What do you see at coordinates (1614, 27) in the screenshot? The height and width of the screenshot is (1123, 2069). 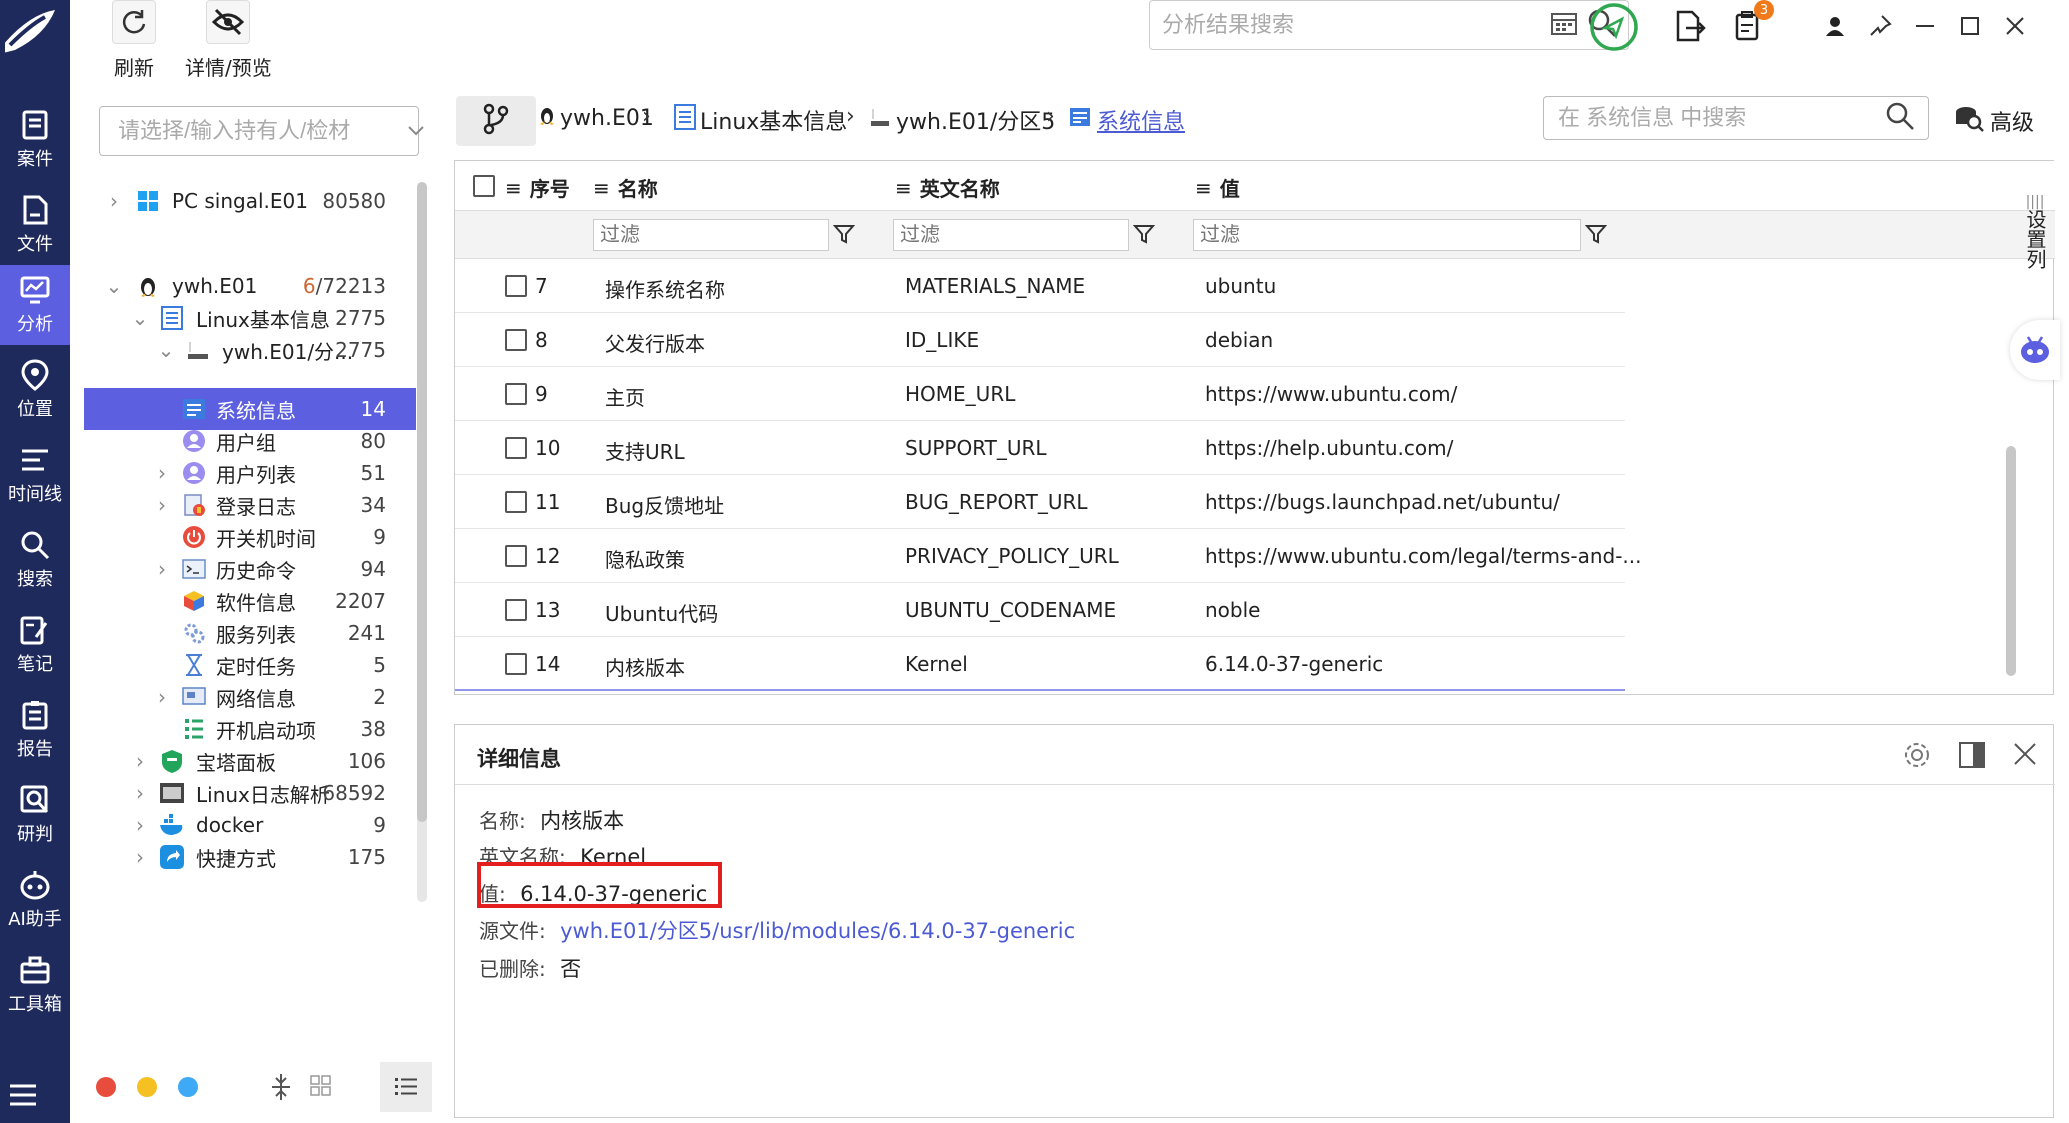 I see `send-icon` at bounding box center [1614, 27].